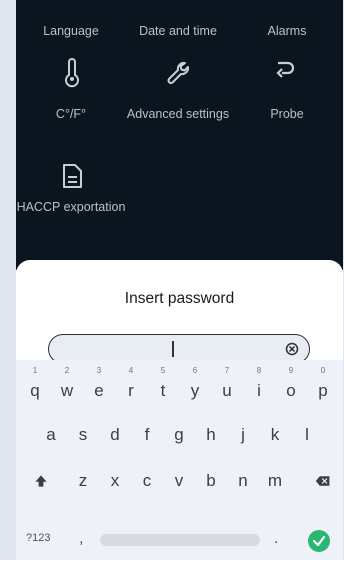  Describe the element at coordinates (195, 387) in the screenshot. I see `key-y: 6y` at that location.